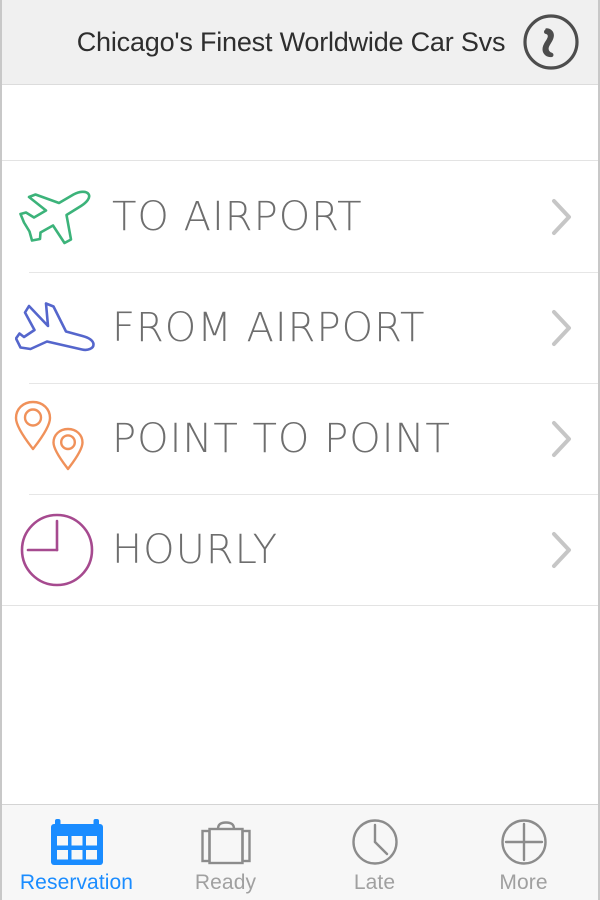  What do you see at coordinates (225, 882) in the screenshot?
I see `tab-label: Ready` at bounding box center [225, 882].